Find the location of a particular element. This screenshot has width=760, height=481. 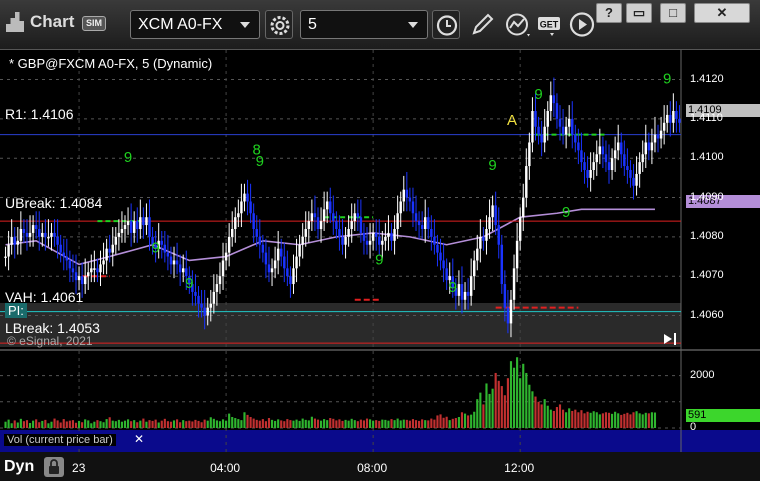

indicator-button is located at coordinates (517, 24).